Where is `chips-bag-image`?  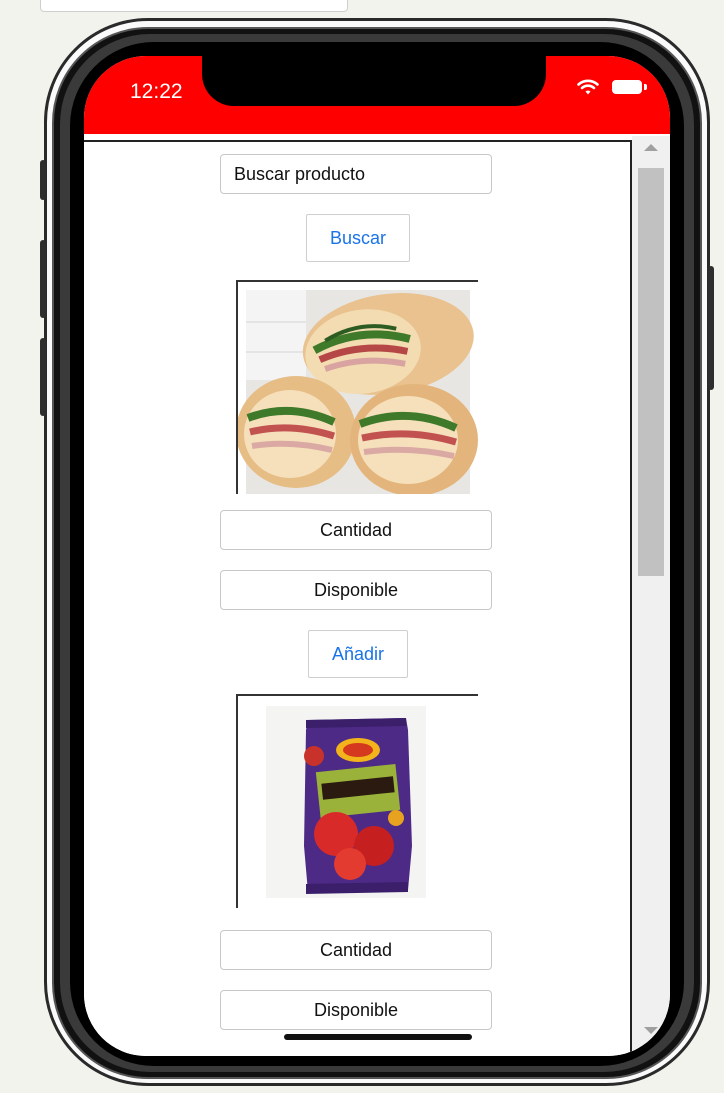 chips-bag-image is located at coordinates (358, 802).